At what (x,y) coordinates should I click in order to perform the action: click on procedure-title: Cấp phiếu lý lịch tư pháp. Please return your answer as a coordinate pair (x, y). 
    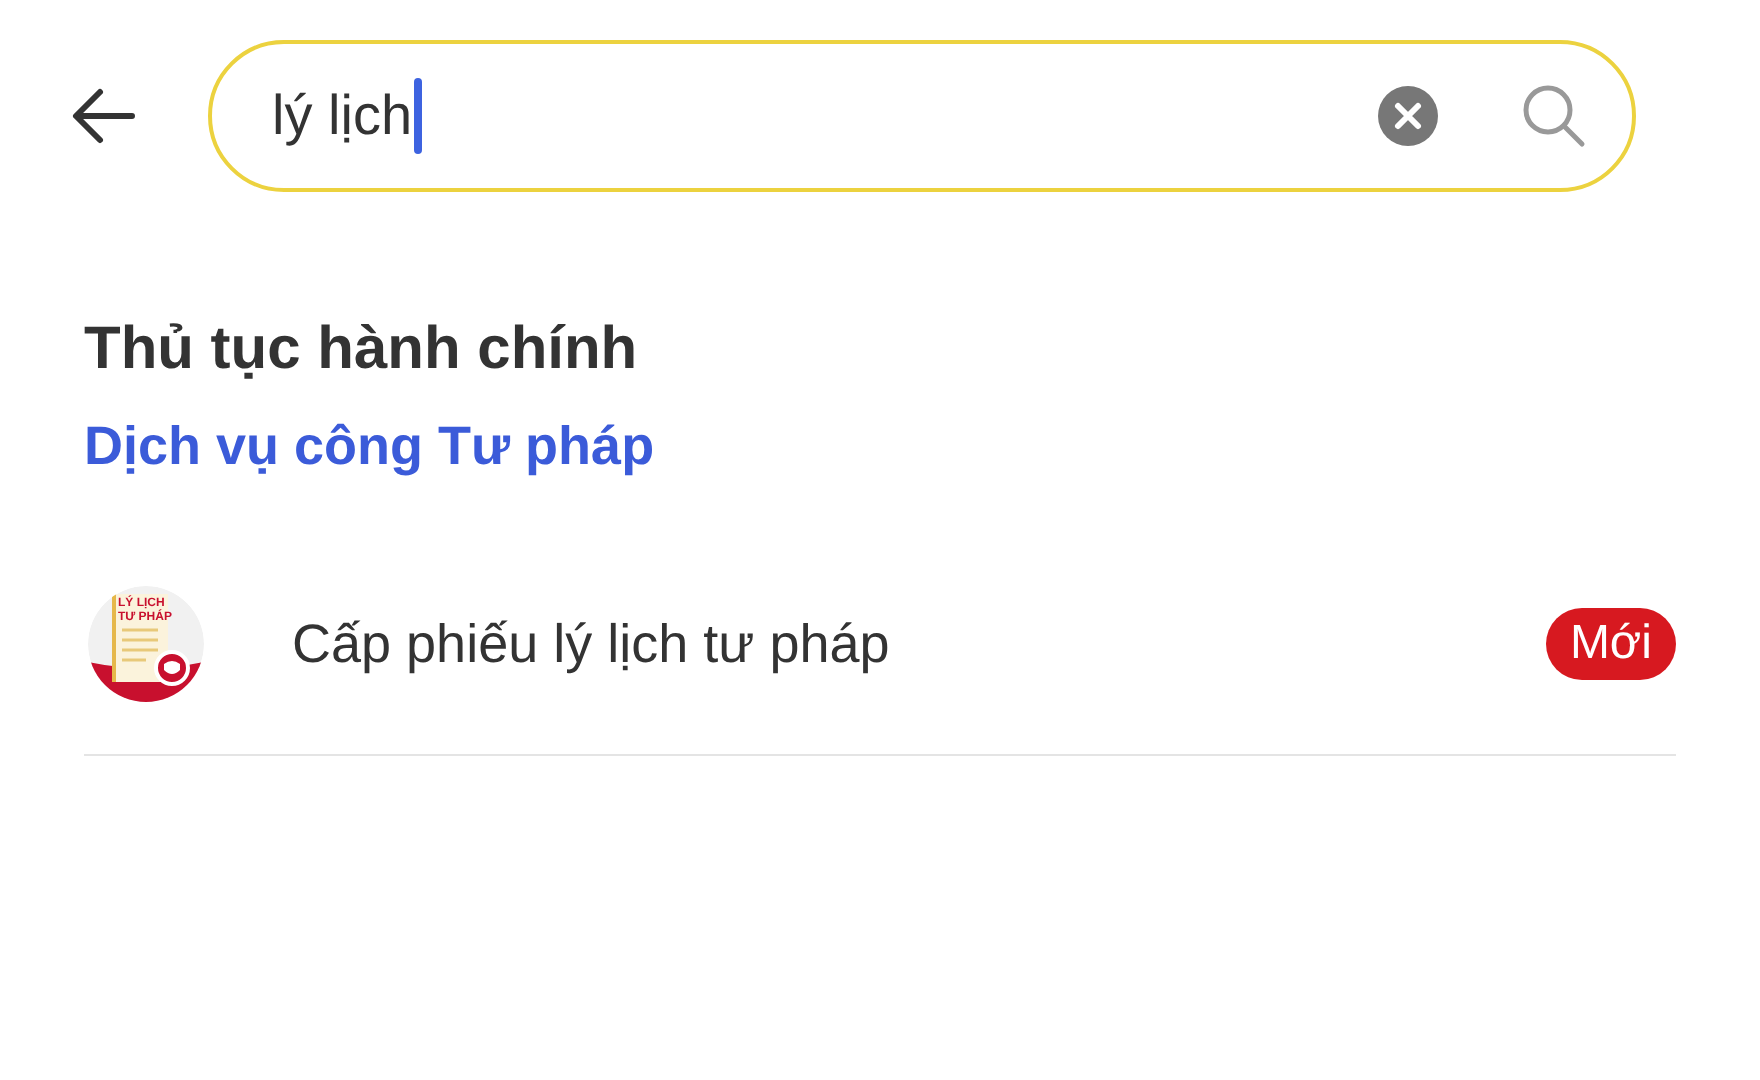
    Looking at the image, I should click on (875, 644).